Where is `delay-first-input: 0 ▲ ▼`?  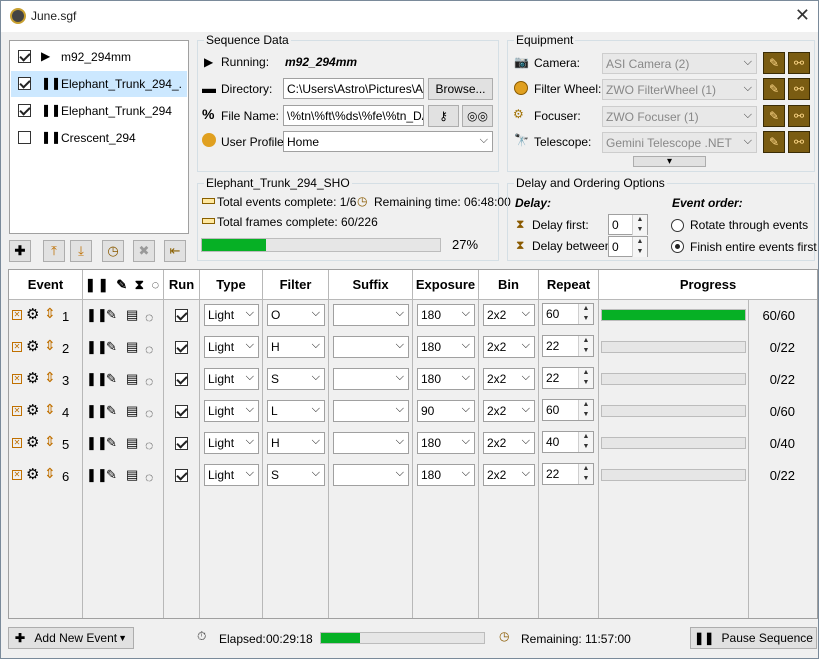
delay-first-input: 0 ▲ ▼ is located at coordinates (628, 224).